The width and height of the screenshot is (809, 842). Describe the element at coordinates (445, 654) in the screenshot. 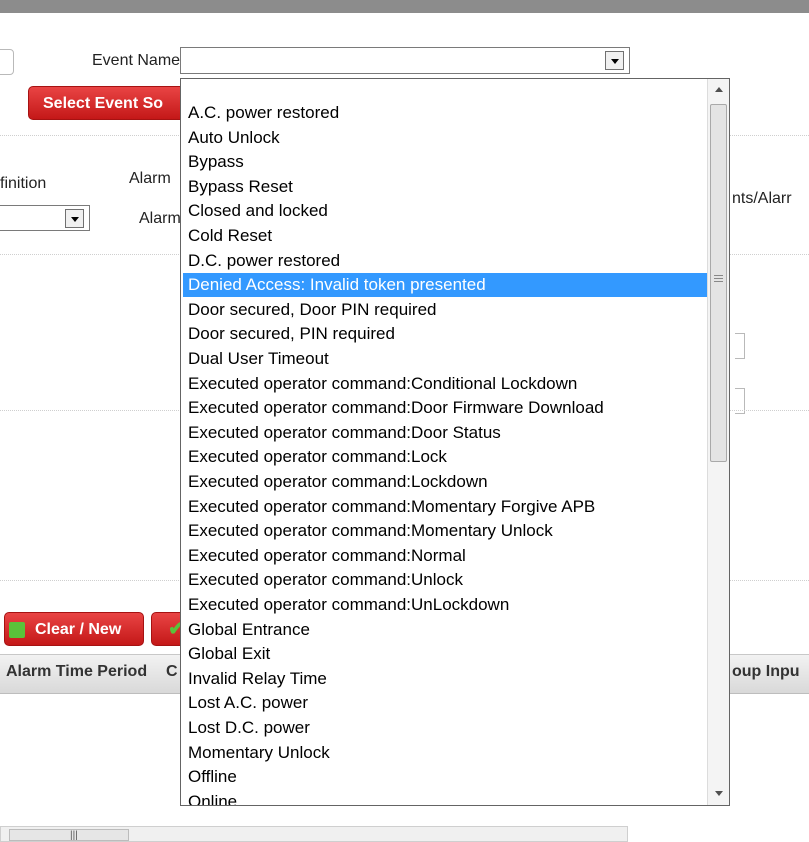

I see `dropdown-option: Global Exit` at that location.